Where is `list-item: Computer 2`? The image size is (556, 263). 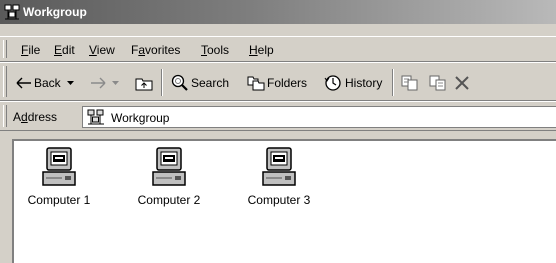
list-item: Computer 2 is located at coordinates (169, 177).